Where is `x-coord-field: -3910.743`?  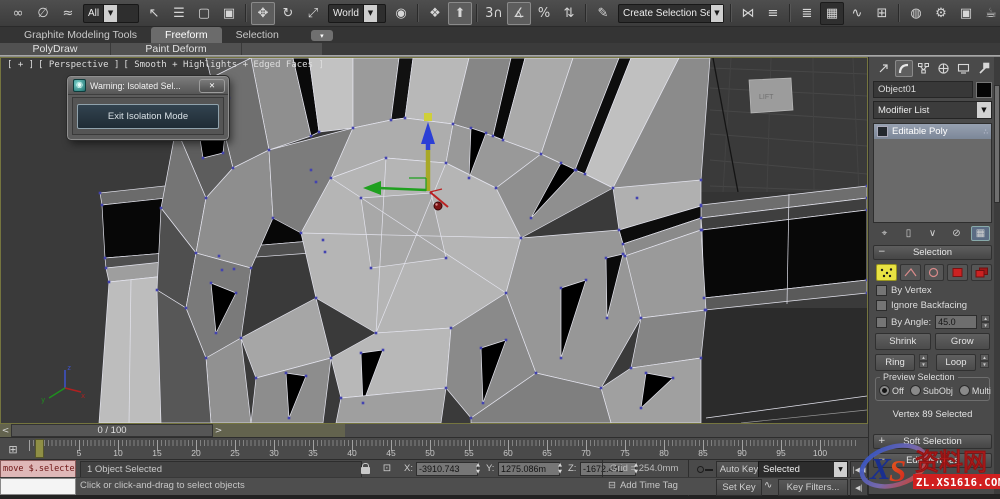
x-coord-field: -3910.743 is located at coordinates (447, 469).